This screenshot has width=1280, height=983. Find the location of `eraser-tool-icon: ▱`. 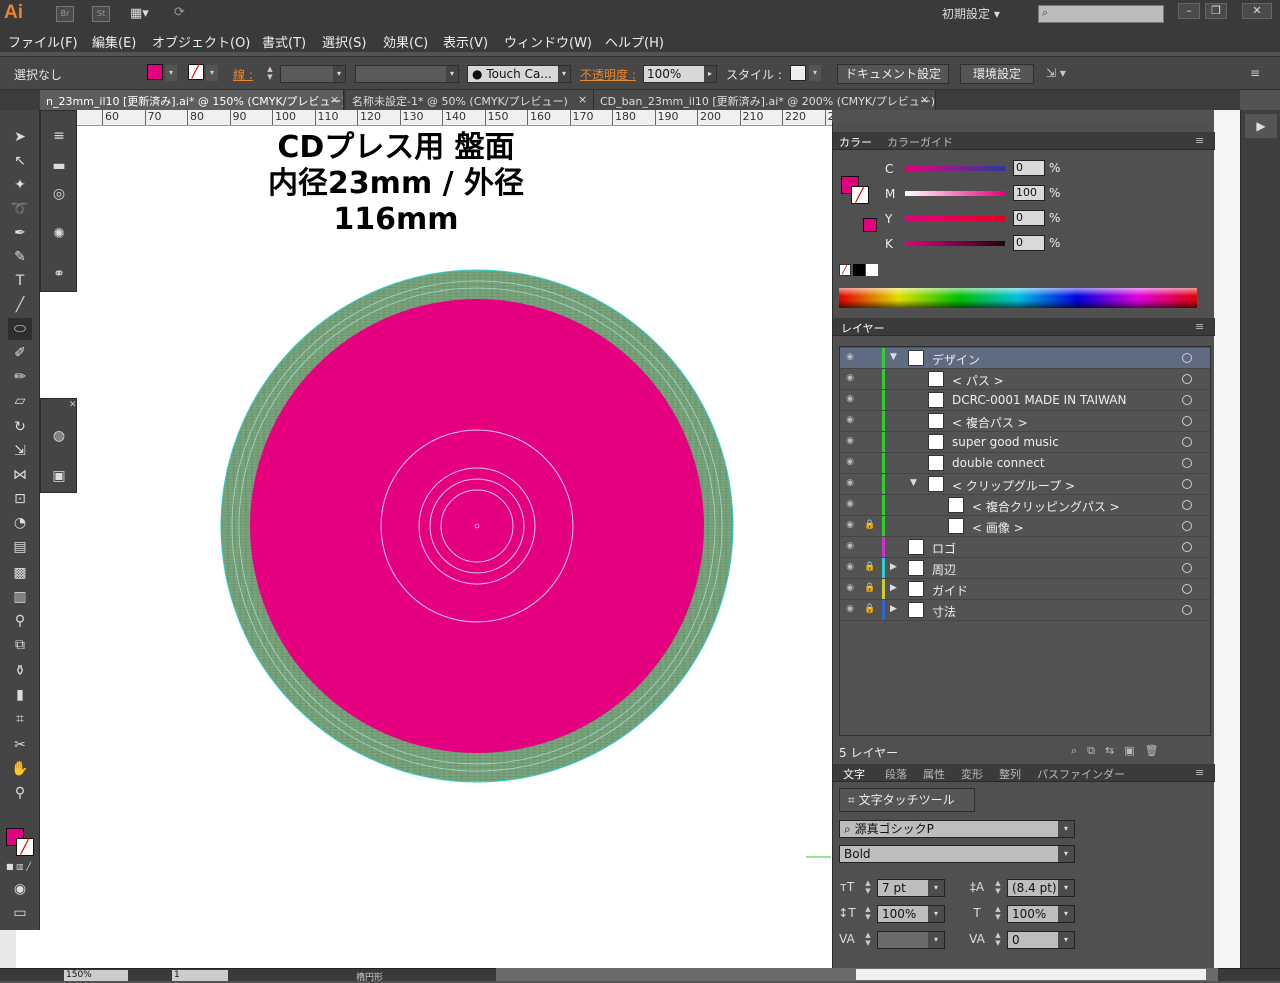

eraser-tool-icon: ▱ is located at coordinates (20, 401).